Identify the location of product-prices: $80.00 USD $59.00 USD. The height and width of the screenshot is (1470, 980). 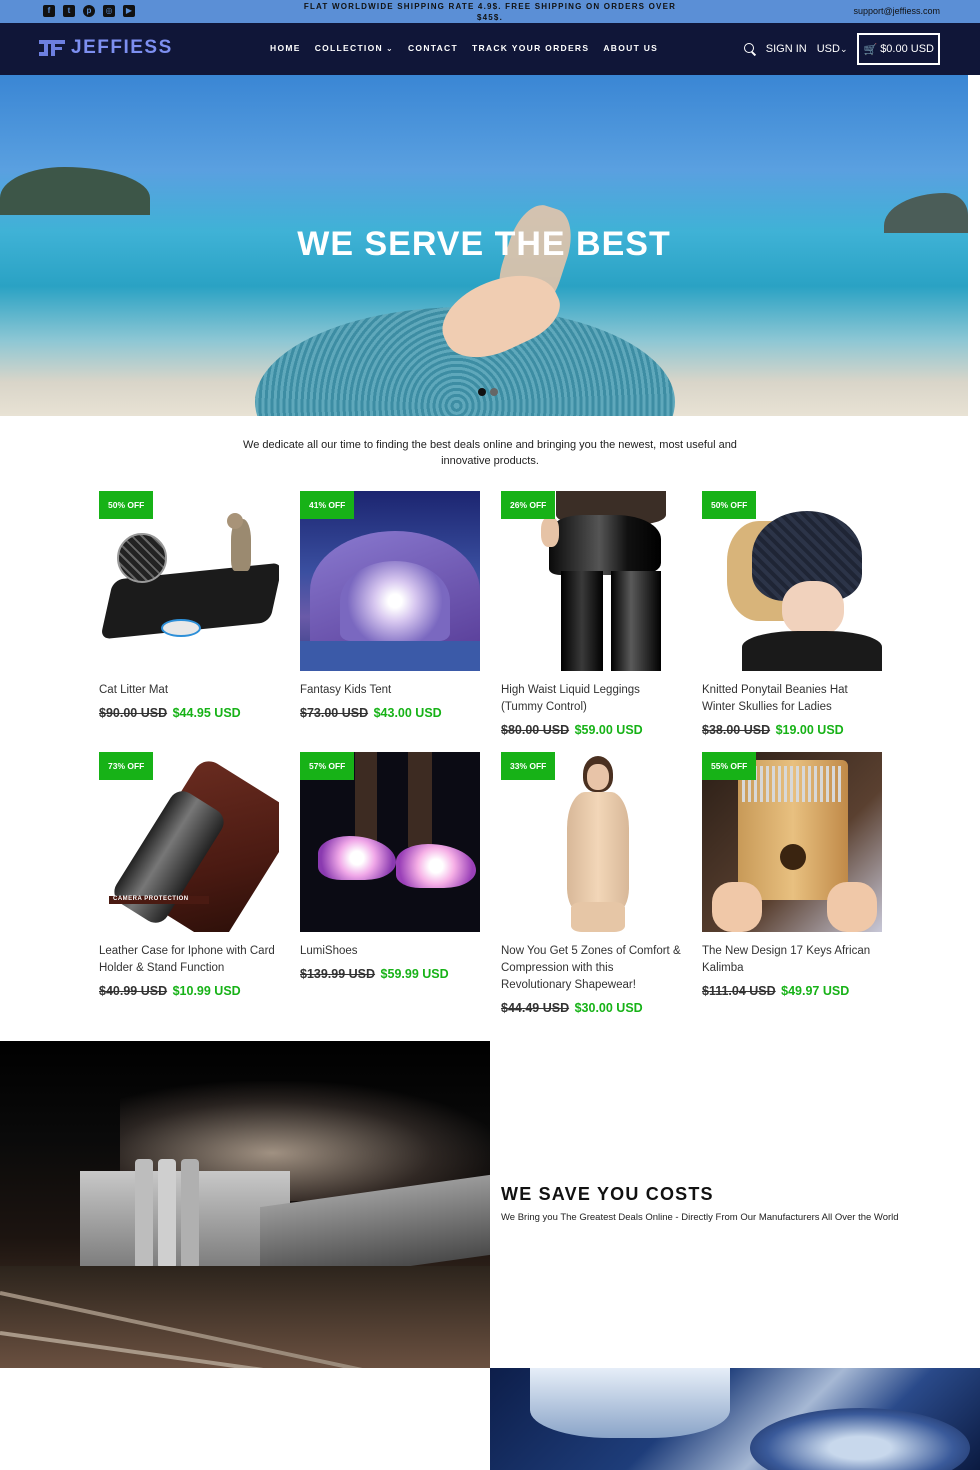
(591, 730).